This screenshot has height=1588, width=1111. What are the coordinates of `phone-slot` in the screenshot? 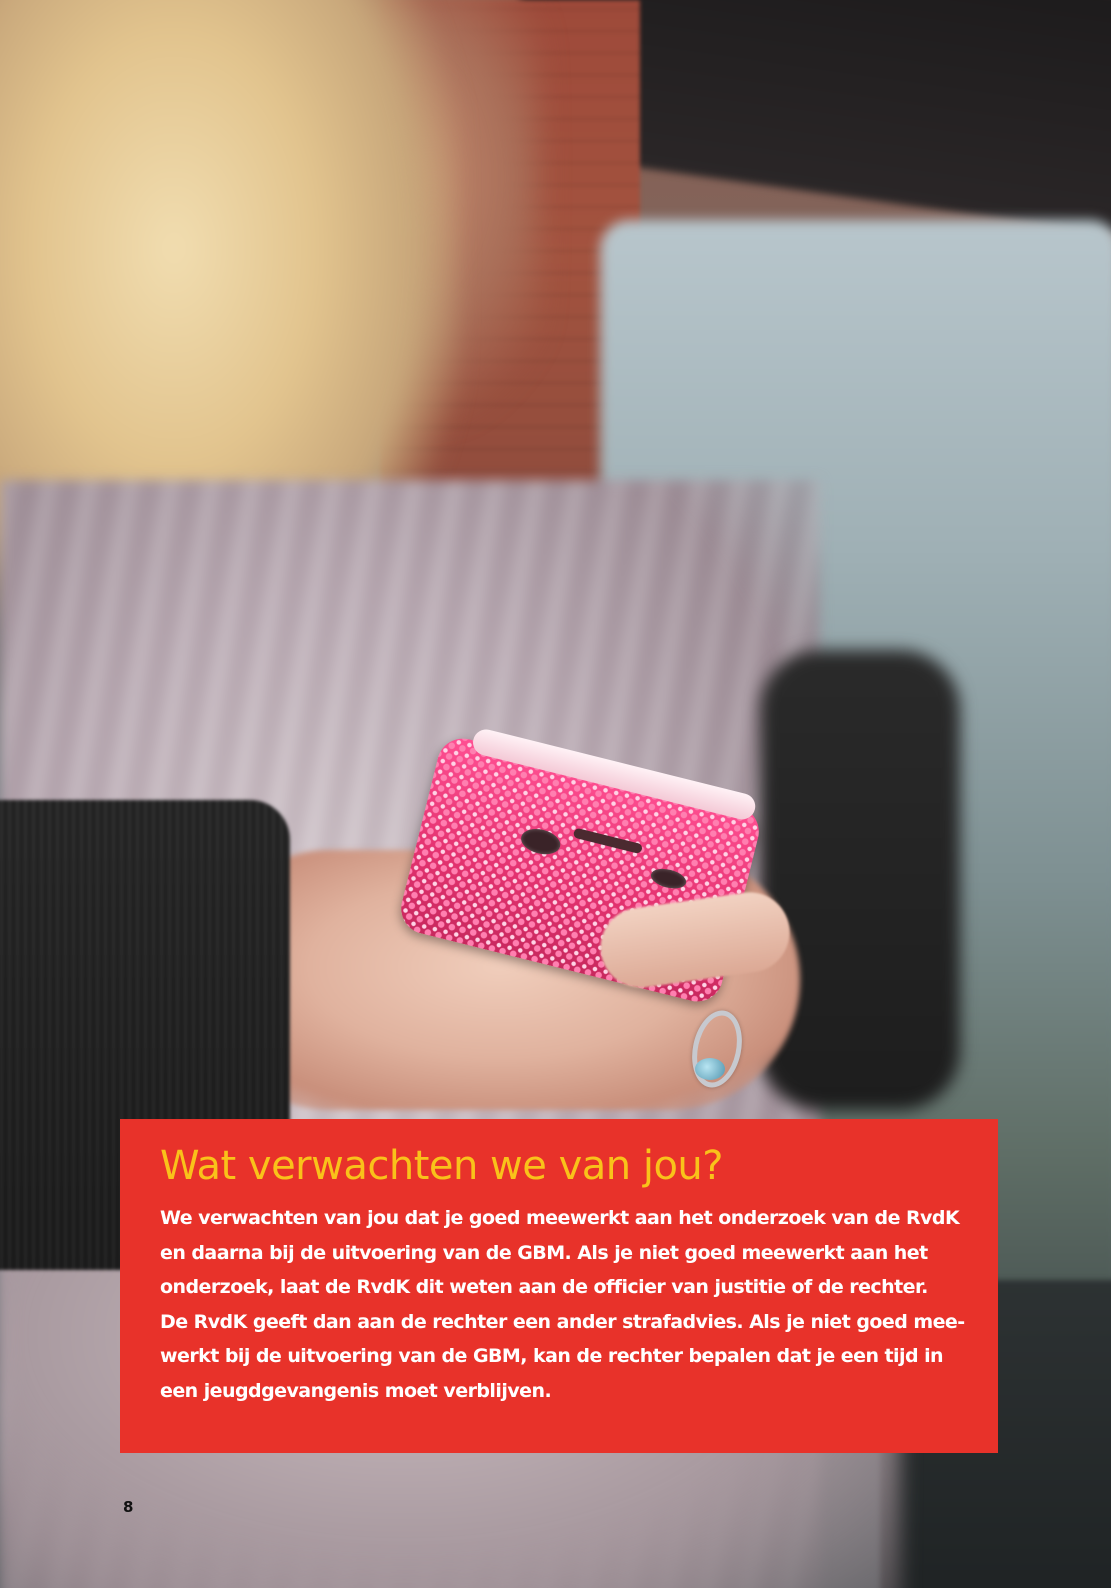 It's located at (608, 841).